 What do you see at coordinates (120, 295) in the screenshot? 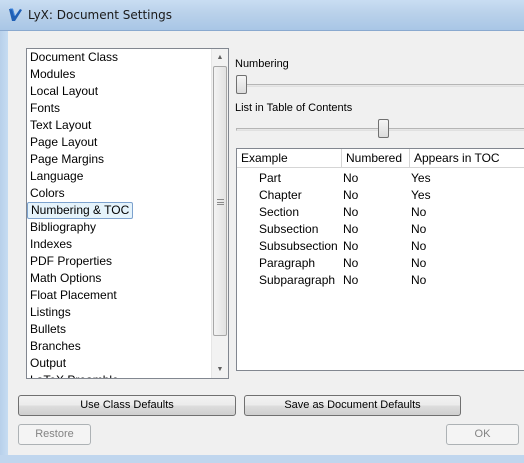
I see `category-item: Float Placement` at bounding box center [120, 295].